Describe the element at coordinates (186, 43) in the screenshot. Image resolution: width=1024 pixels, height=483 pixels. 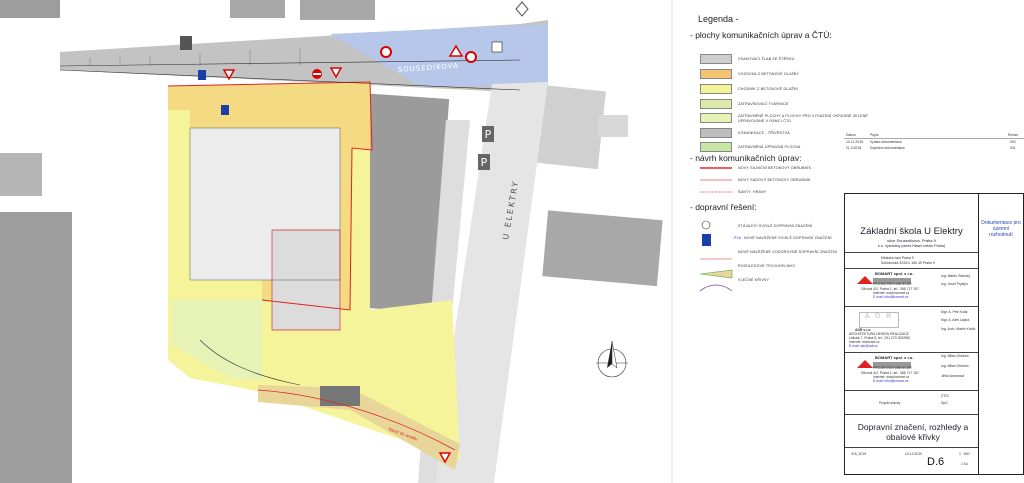
I see `bus-stop-sign-icon` at that location.